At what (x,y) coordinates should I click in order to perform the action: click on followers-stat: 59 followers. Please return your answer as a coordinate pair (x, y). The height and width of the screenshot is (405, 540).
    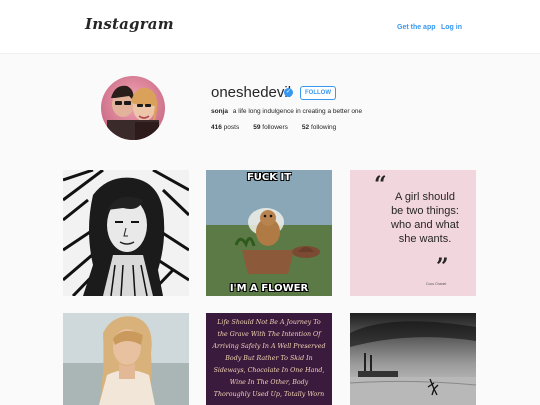
    Looking at the image, I should click on (270, 127).